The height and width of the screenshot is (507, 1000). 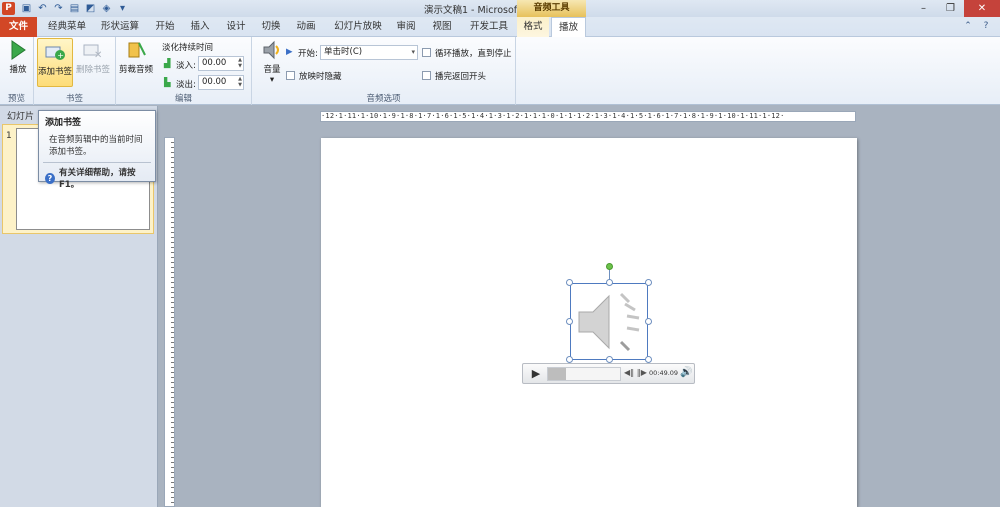 I want to click on play-icon, so click(x=18, y=50).